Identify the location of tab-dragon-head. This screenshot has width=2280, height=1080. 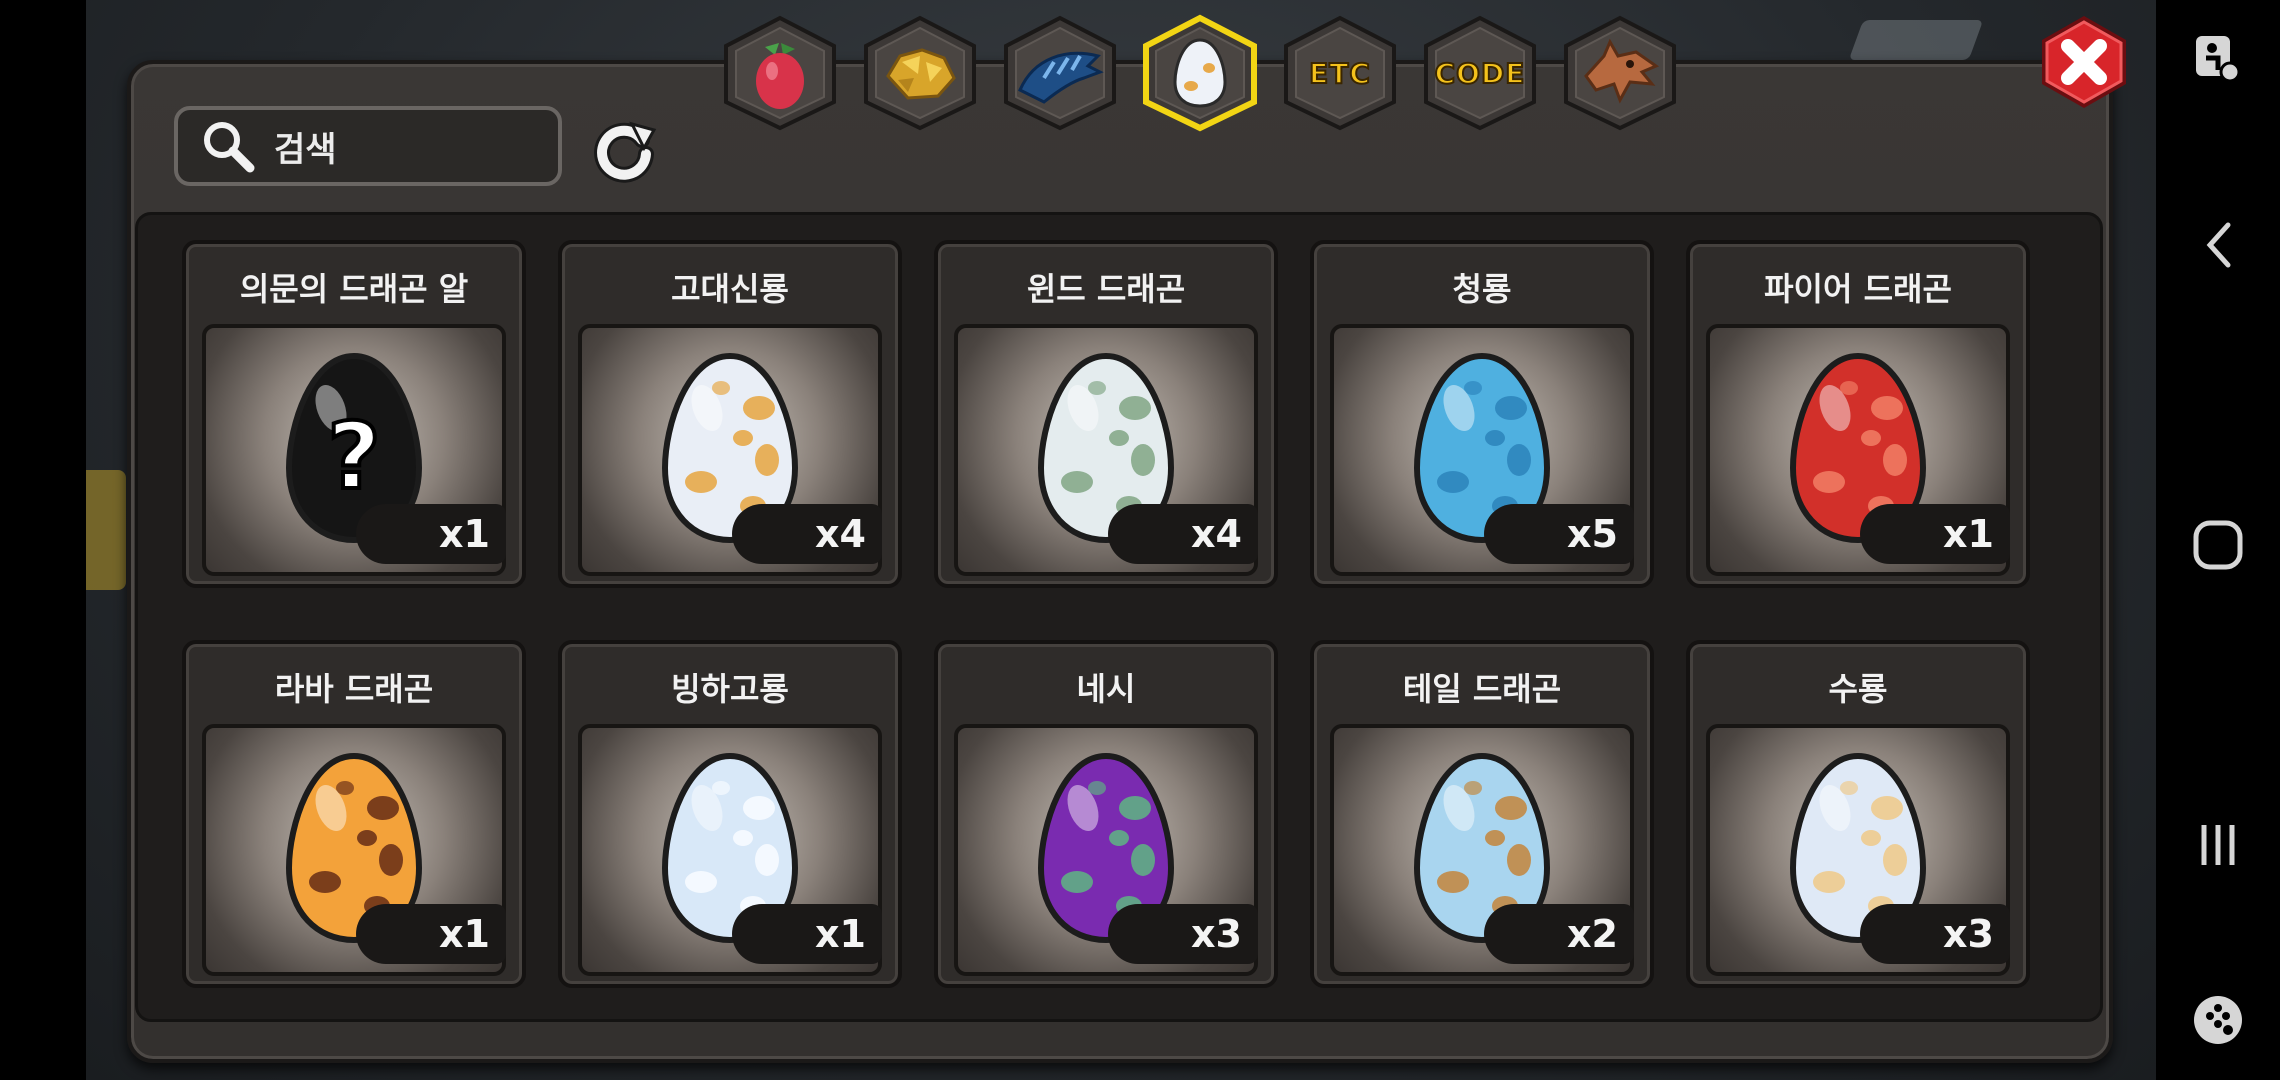
(1620, 73).